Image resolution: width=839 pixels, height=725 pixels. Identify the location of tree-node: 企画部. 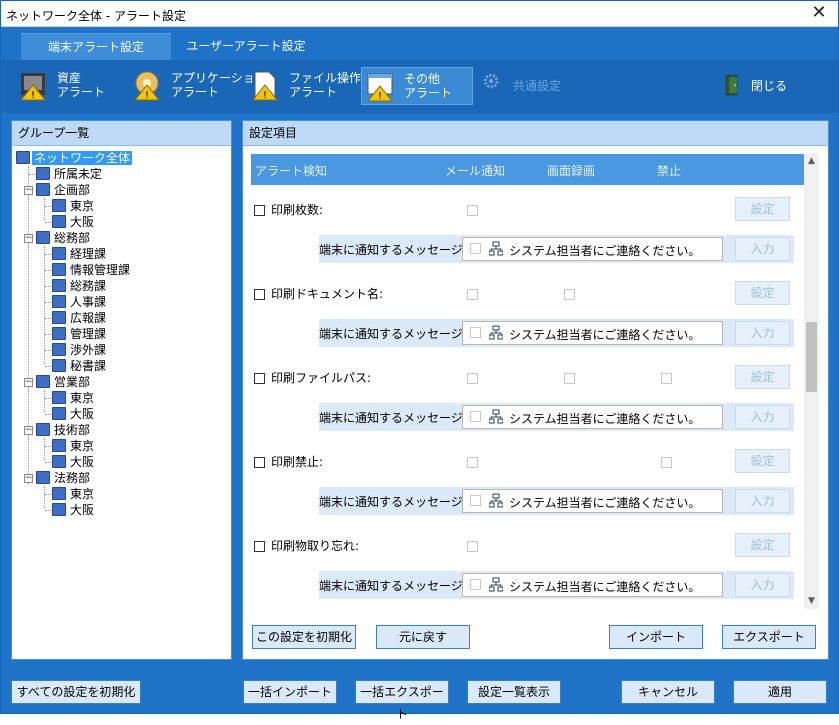
(64, 190).